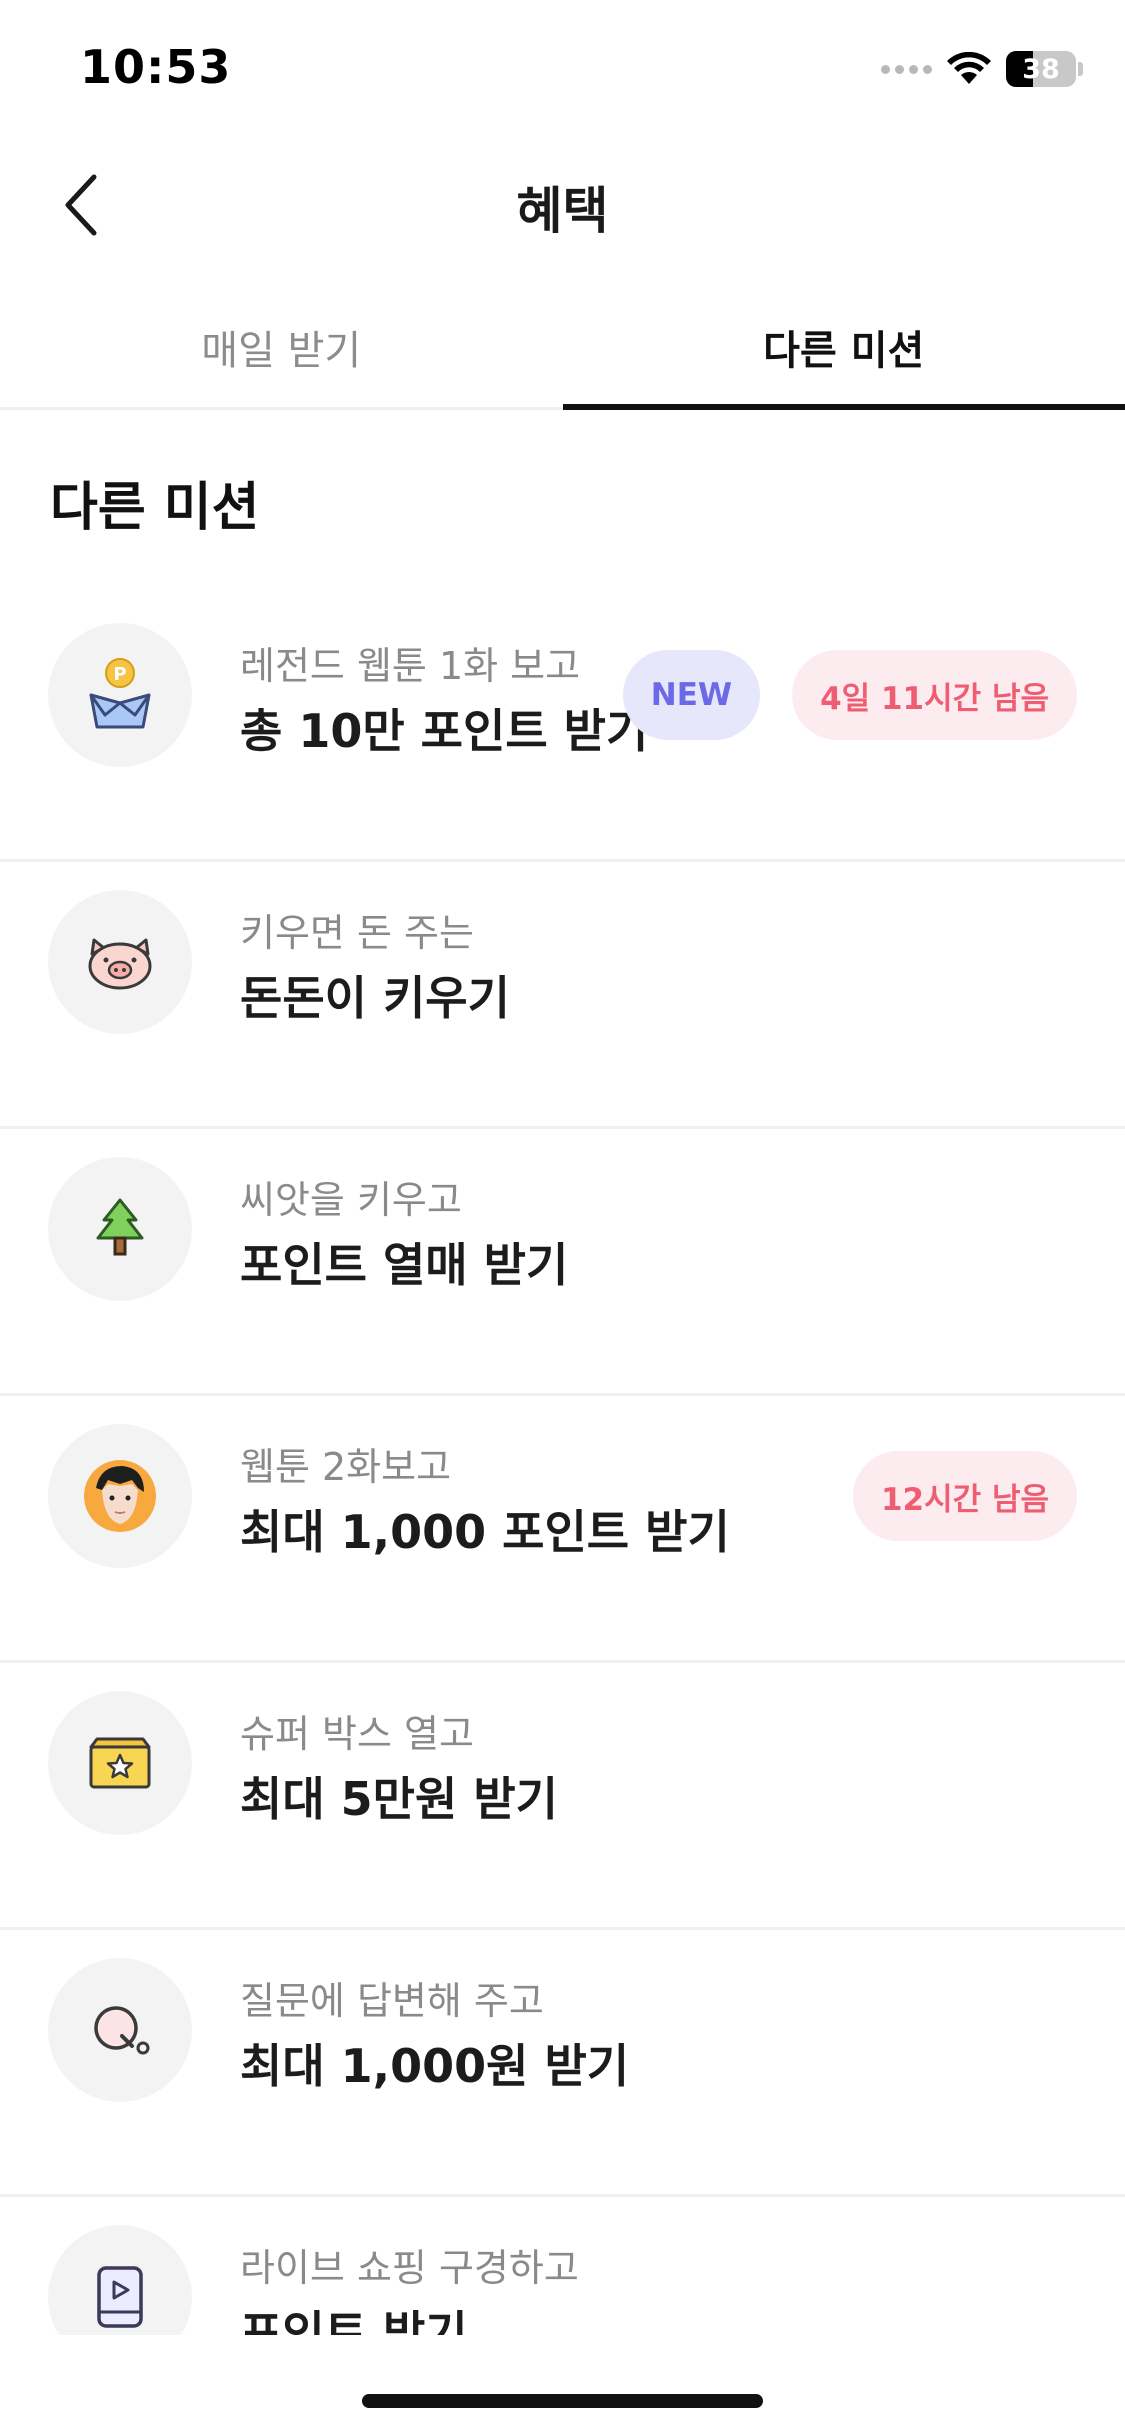 The image size is (1125, 2436). I want to click on tab-other-missions: 다른 미션, so click(843, 350).